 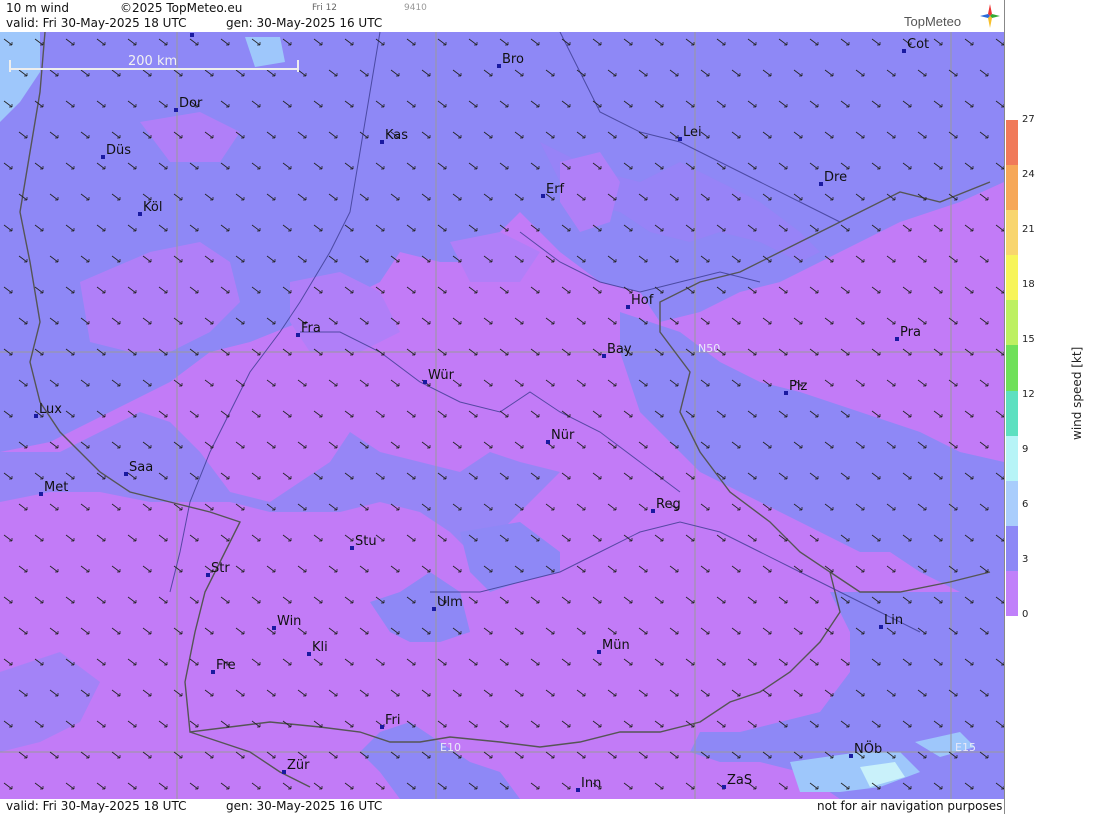 I want to click on city-marker: Nür, so click(x=560, y=436).